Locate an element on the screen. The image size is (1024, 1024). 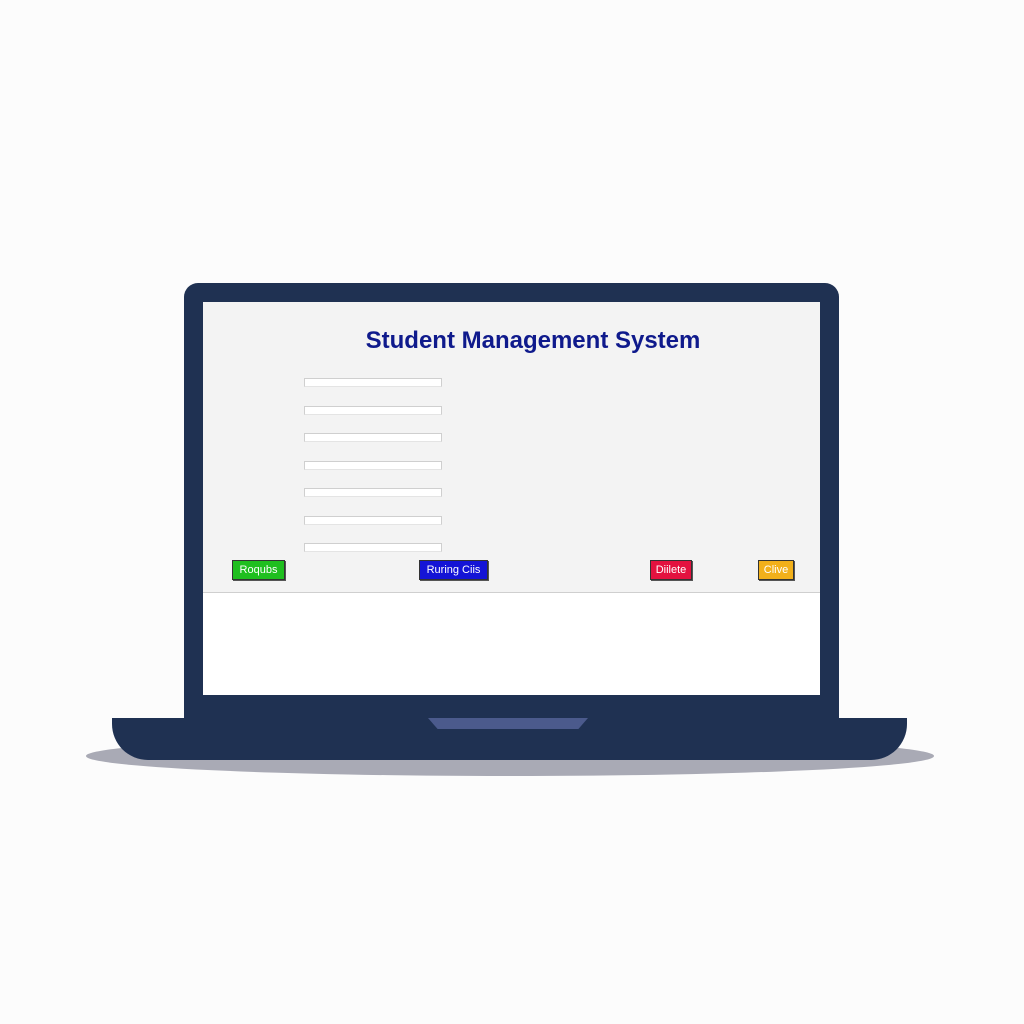
page-title: Student Management System is located at coordinates (533, 340).